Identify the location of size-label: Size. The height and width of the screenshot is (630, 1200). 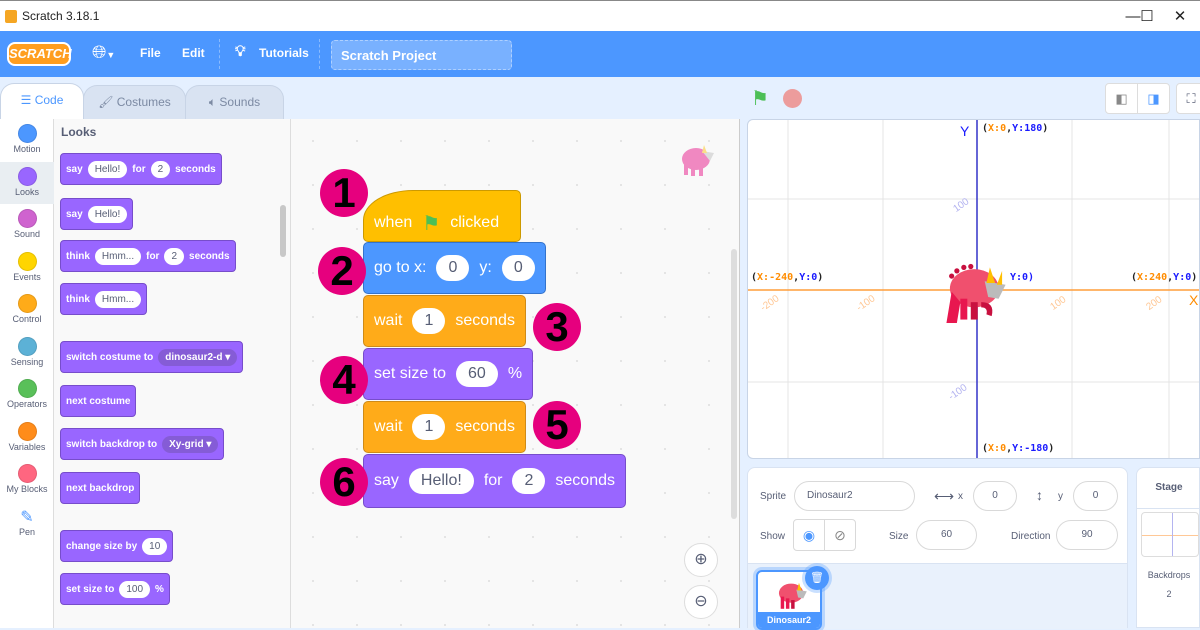
(899, 536).